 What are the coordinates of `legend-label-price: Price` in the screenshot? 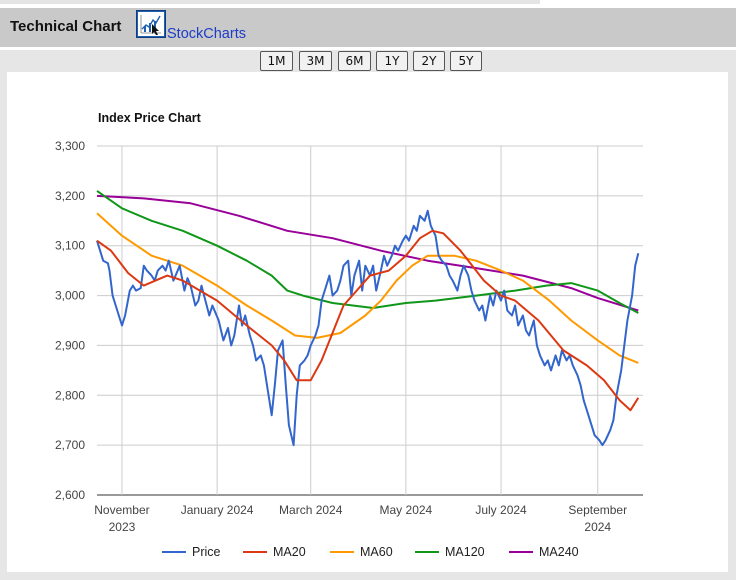 It's located at (206, 552).